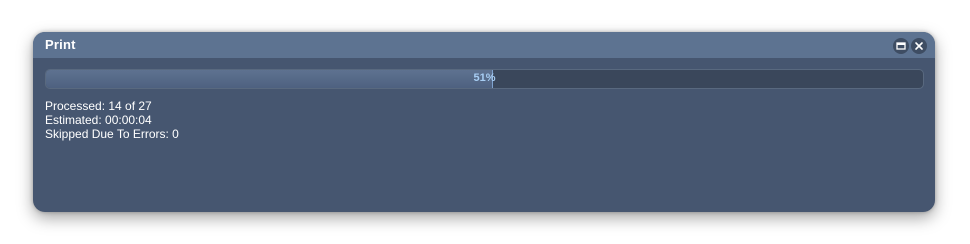  Describe the element at coordinates (98, 120) in the screenshot. I see `estimated-time: Estimated: 00:00:04` at that location.